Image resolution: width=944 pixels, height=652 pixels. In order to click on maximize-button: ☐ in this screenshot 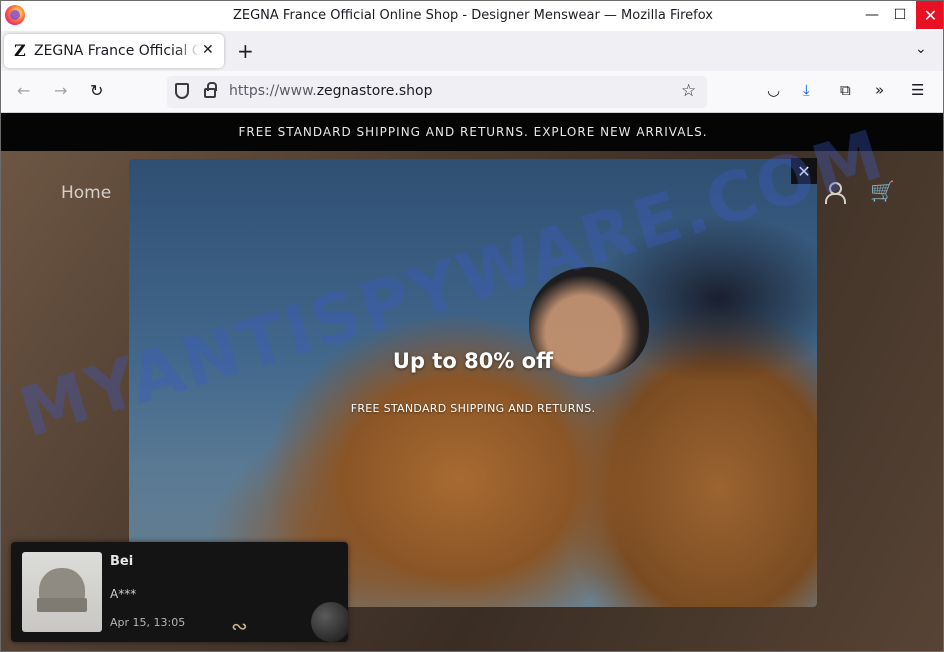, I will do `click(900, 15)`.